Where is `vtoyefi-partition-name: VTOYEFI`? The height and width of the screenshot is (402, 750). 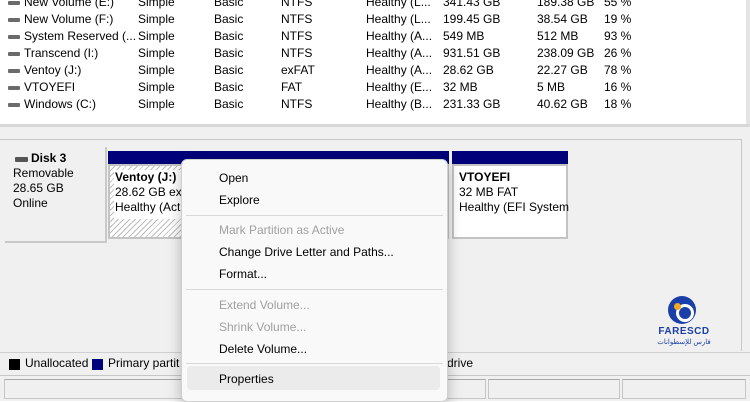
vtoyefi-partition-name: VTOYEFI is located at coordinates (485, 177).